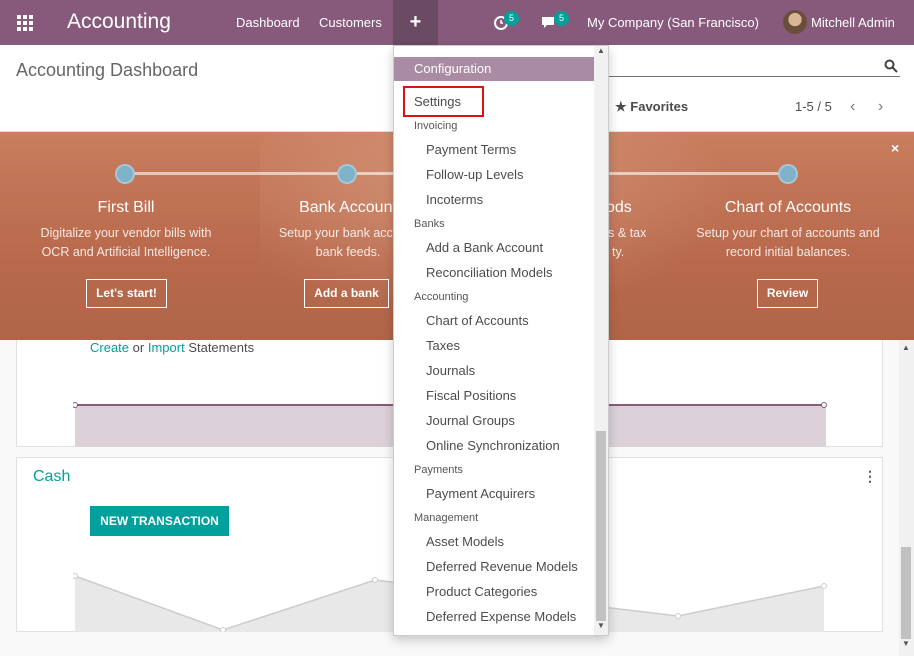 This screenshot has width=914, height=656. I want to click on menu-item-payment-acquirers: Payment Acquirers, so click(494, 494).